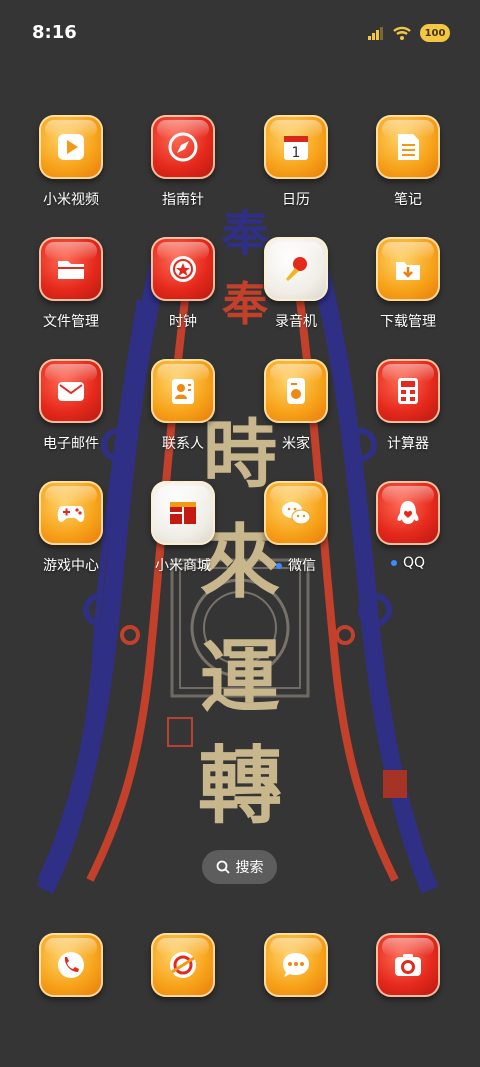  Describe the element at coordinates (183, 269) in the screenshot. I see `clock-icon` at that location.